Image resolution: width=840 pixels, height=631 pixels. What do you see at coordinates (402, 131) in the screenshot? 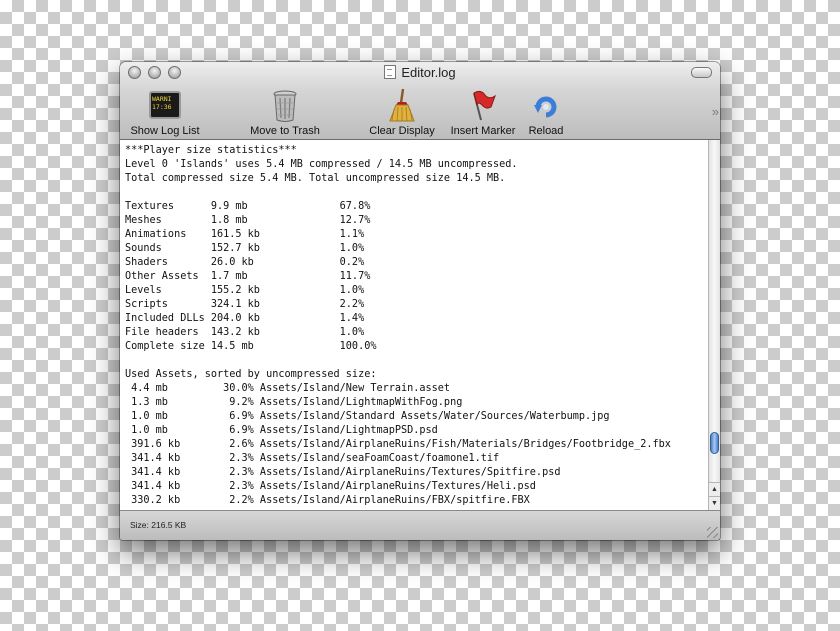
I see `clear-display-label: Clear Display` at bounding box center [402, 131].